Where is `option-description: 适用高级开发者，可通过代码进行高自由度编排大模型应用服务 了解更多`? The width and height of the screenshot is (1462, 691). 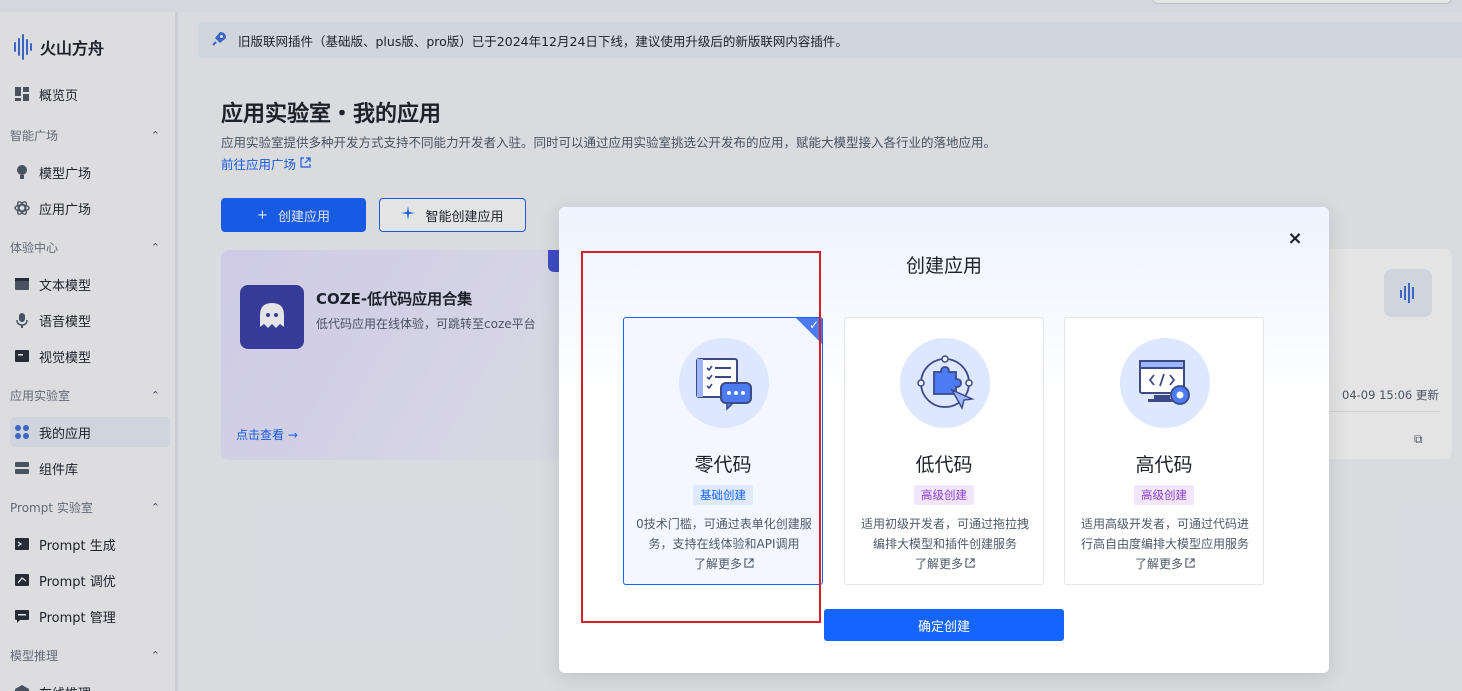
option-description: 适用高级开发者，可通过代码进行高自由度编排大模型应用服务 了解更多 is located at coordinates (1165, 544).